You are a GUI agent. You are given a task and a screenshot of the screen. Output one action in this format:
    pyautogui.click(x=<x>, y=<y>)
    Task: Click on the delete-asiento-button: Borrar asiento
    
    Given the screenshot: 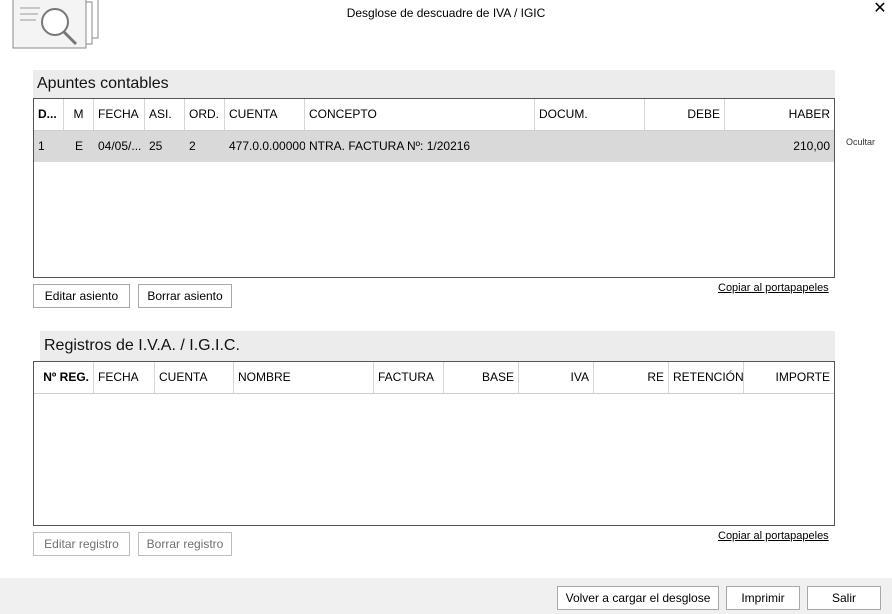 What is the action you would take?
    pyautogui.click(x=185, y=296)
    